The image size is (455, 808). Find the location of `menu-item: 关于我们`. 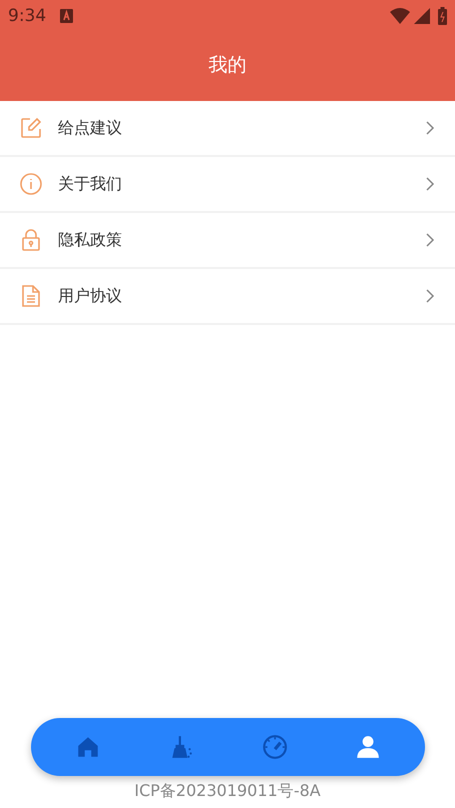

menu-item: 关于我们 is located at coordinates (227, 185).